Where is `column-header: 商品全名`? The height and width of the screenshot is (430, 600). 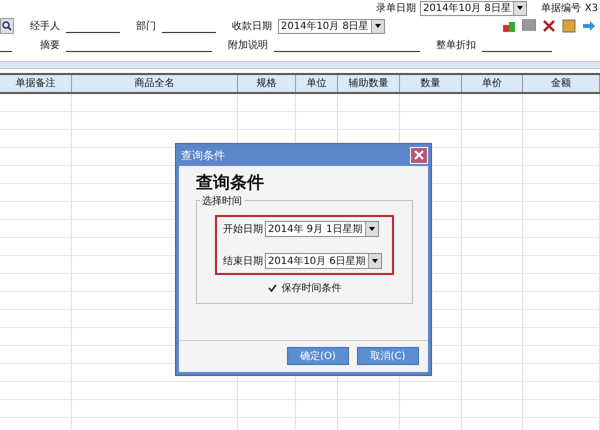
column-header: 商品全名 is located at coordinates (155, 83).